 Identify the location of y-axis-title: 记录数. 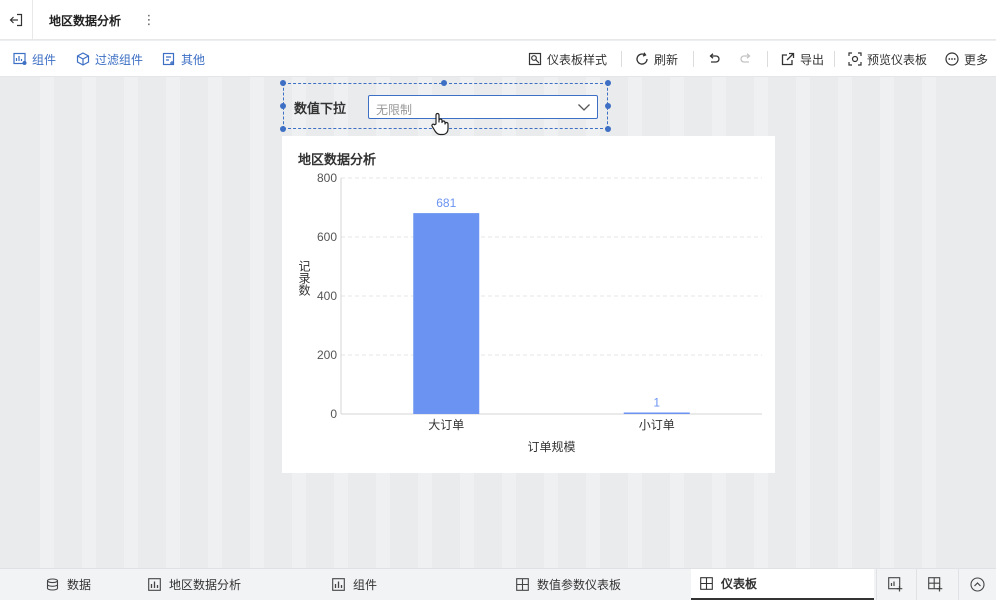
(304, 278).